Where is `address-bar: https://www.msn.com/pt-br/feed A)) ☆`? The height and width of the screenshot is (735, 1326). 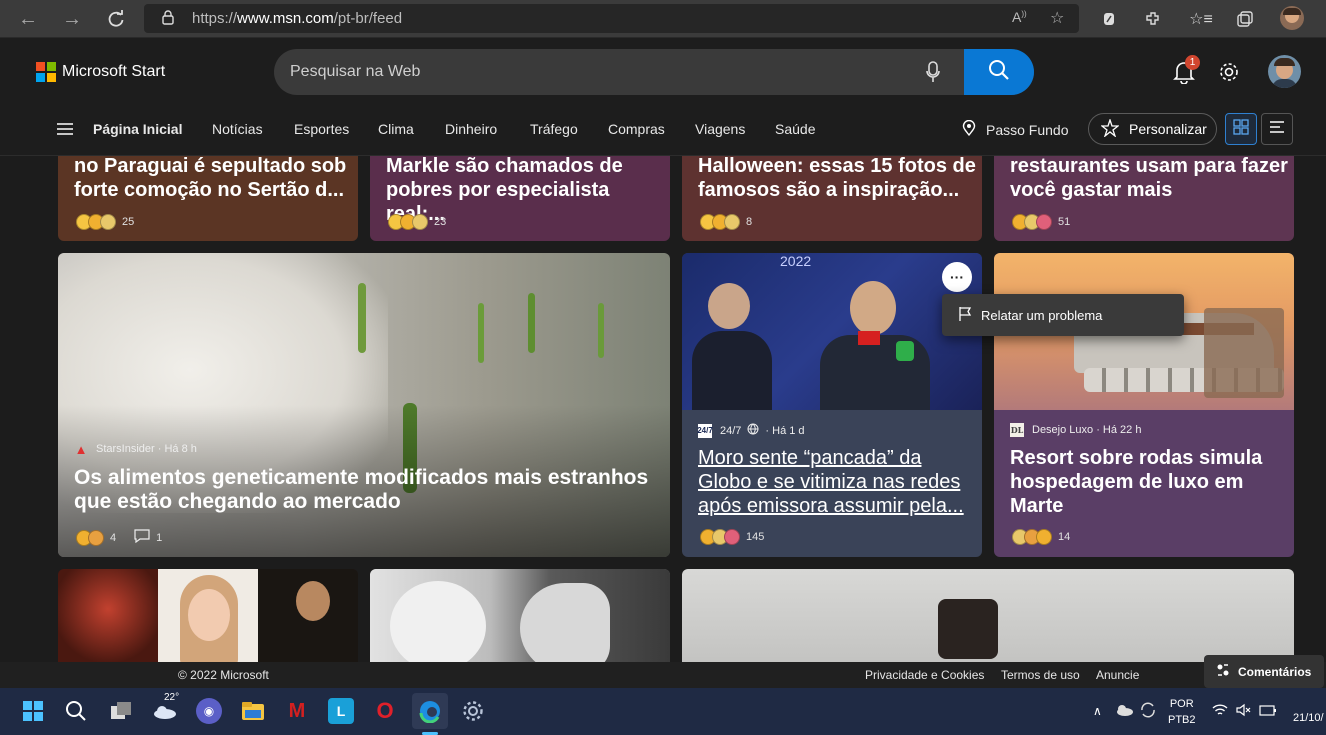
address-bar: https://www.msn.com/pt-br/feed A)) ☆ is located at coordinates (611, 18).